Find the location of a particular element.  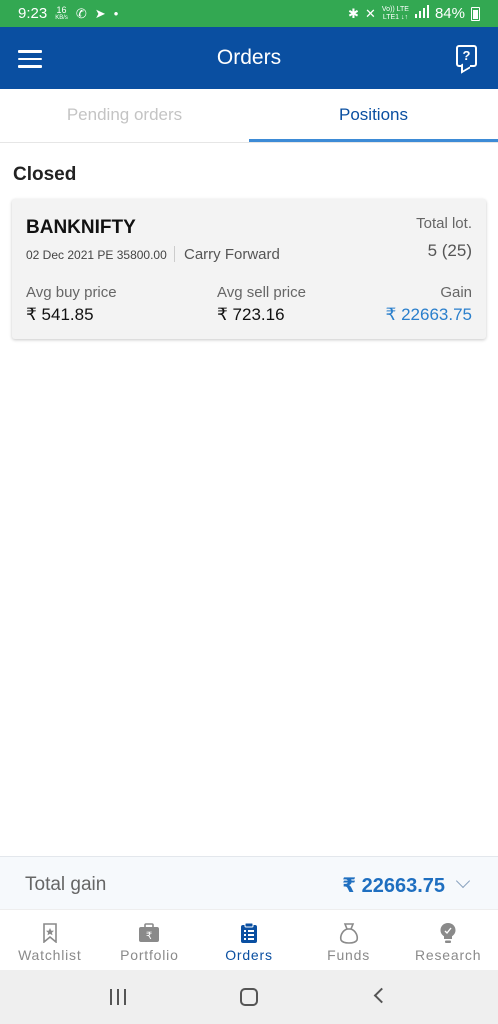

network-speed: 16 KB/s is located at coordinates (61, 13).